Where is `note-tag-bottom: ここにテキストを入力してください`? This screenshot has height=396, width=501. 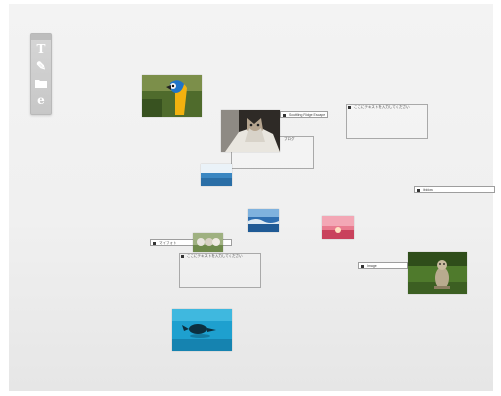 note-tag-bottom: ここにテキストを入力してください is located at coordinates (219, 256).